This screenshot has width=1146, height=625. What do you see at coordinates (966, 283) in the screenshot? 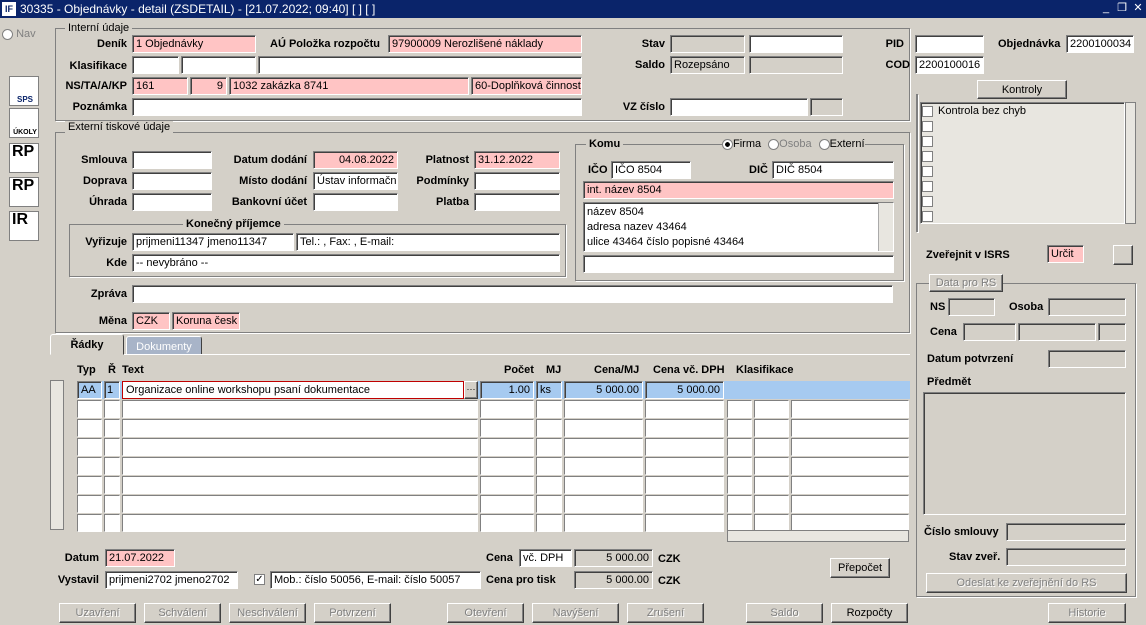
I see `rs-title-button: Data pro RS` at bounding box center [966, 283].